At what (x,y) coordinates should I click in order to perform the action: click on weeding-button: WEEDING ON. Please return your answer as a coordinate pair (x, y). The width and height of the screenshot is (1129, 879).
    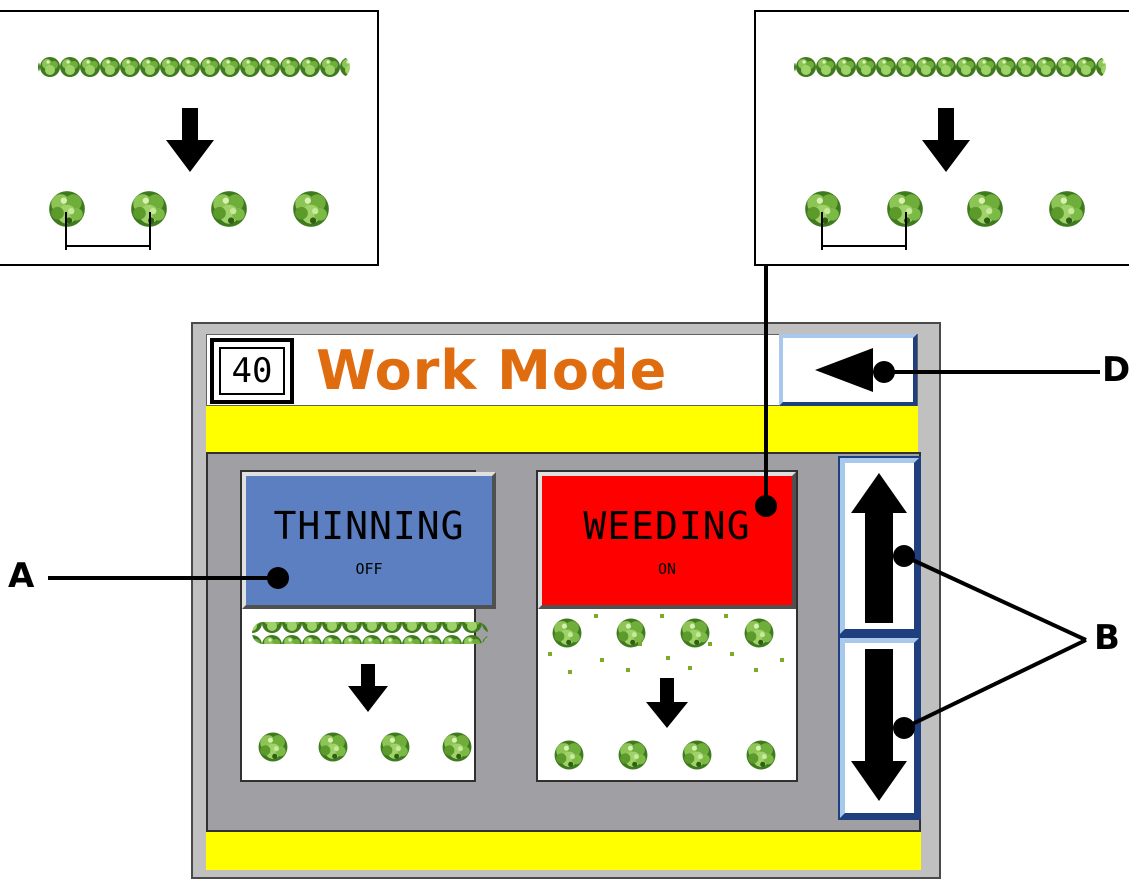
    Looking at the image, I should click on (667, 540).